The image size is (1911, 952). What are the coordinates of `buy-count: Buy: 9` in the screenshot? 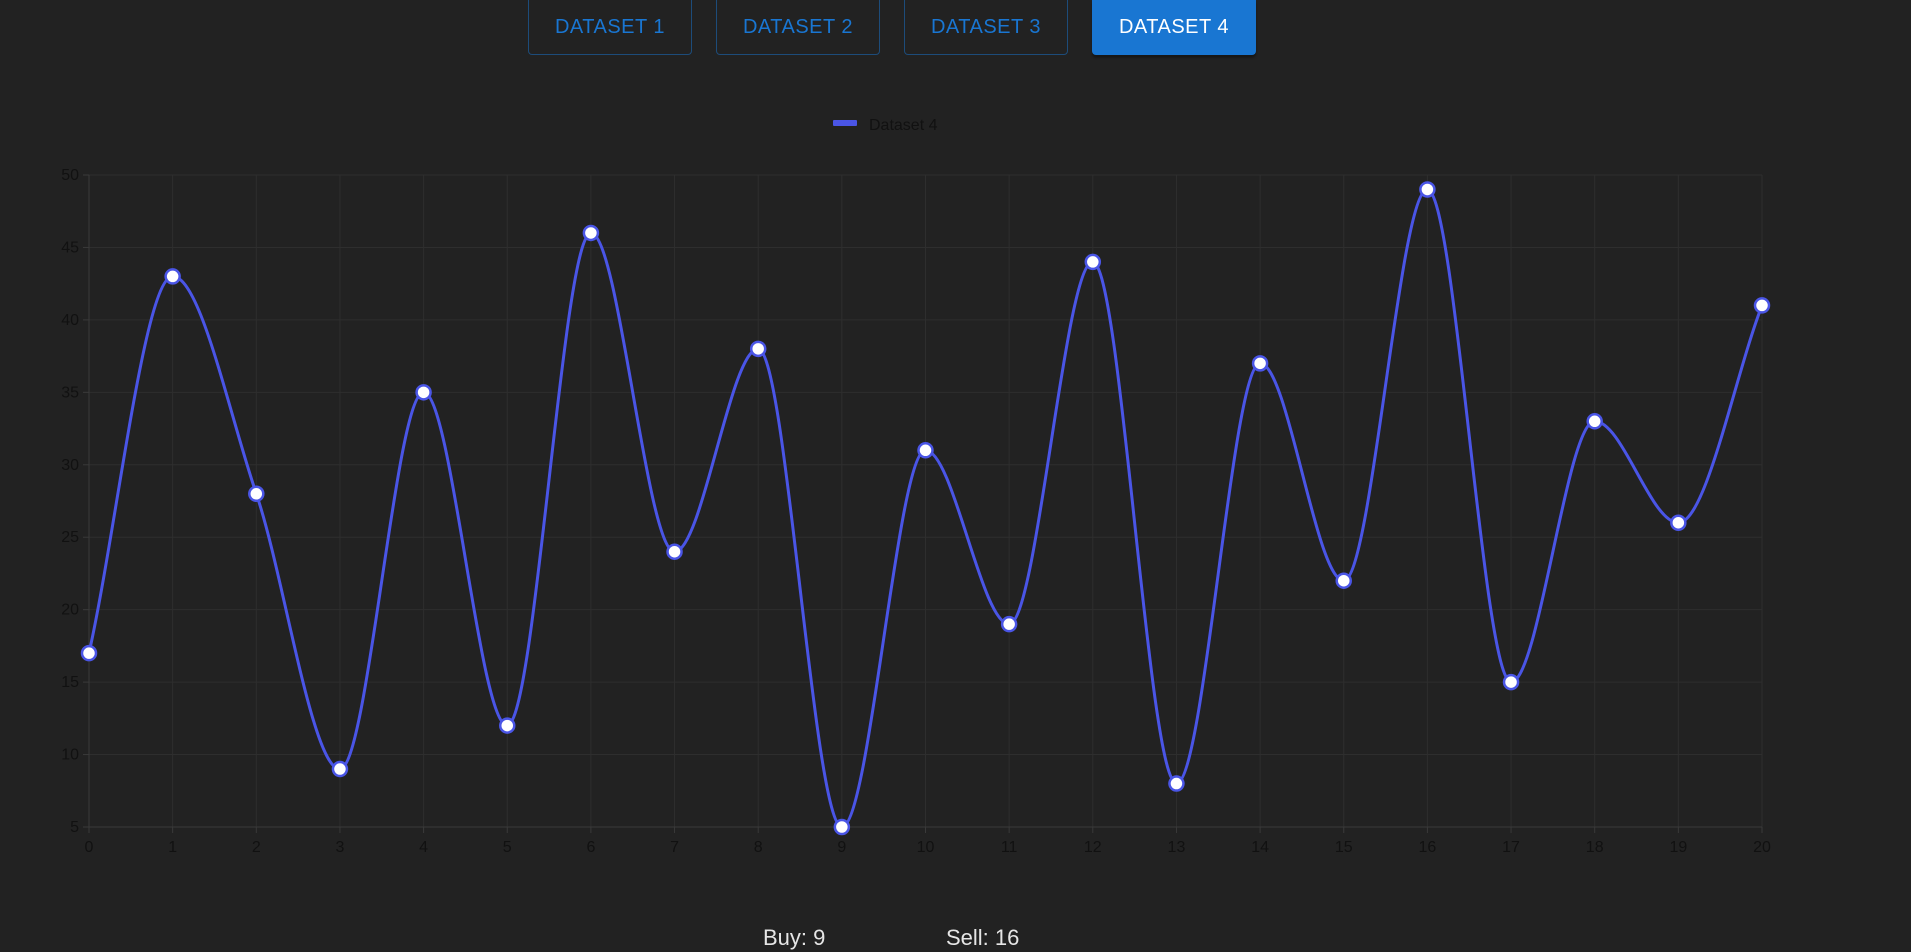 It's located at (794, 937).